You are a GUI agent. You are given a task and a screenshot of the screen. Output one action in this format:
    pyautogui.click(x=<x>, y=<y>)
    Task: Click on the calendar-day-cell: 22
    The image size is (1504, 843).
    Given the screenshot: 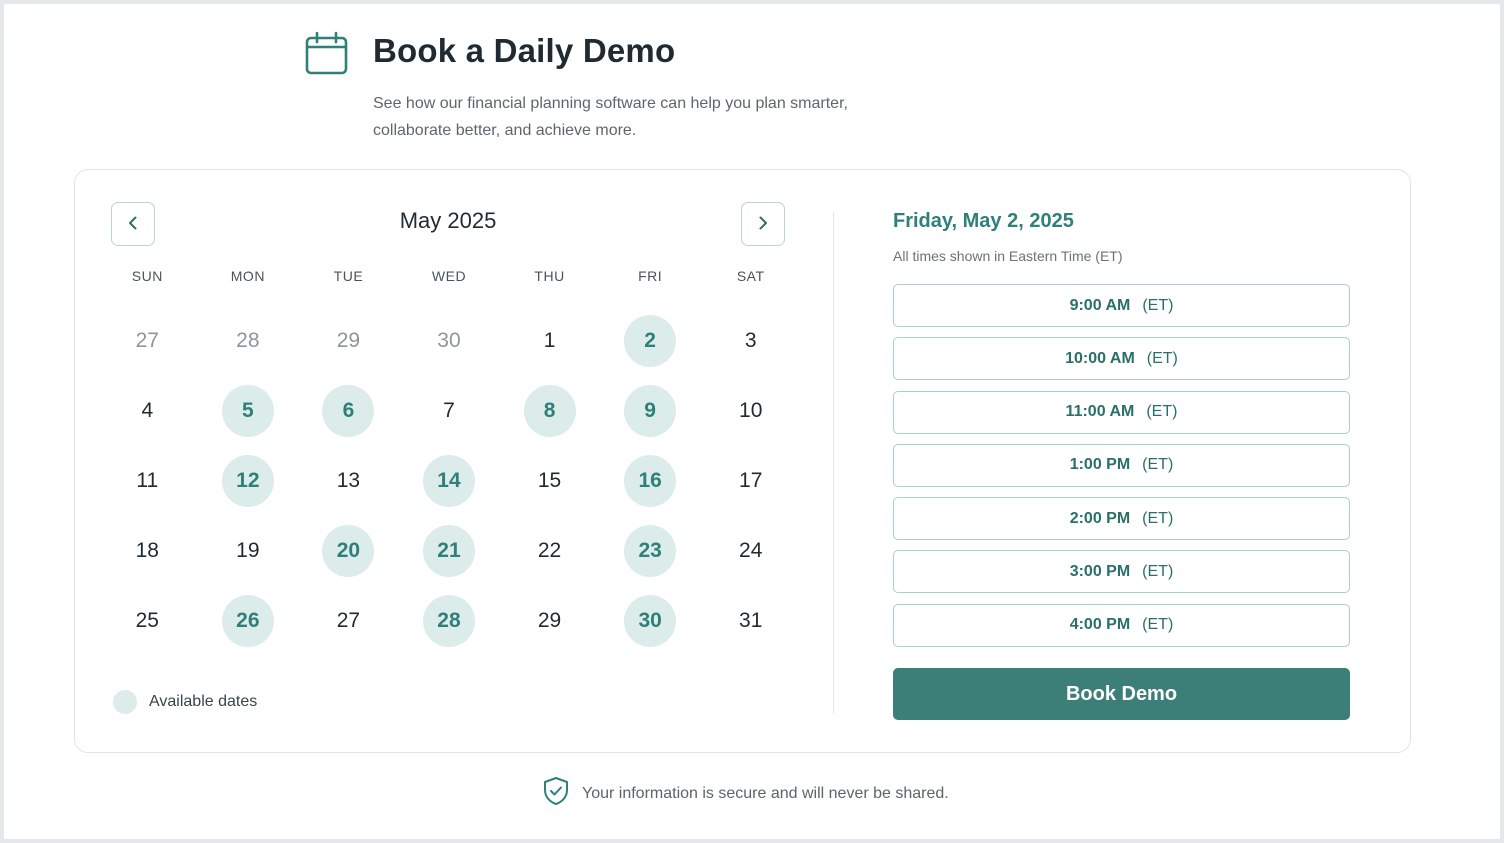 What is the action you would take?
    pyautogui.click(x=549, y=551)
    